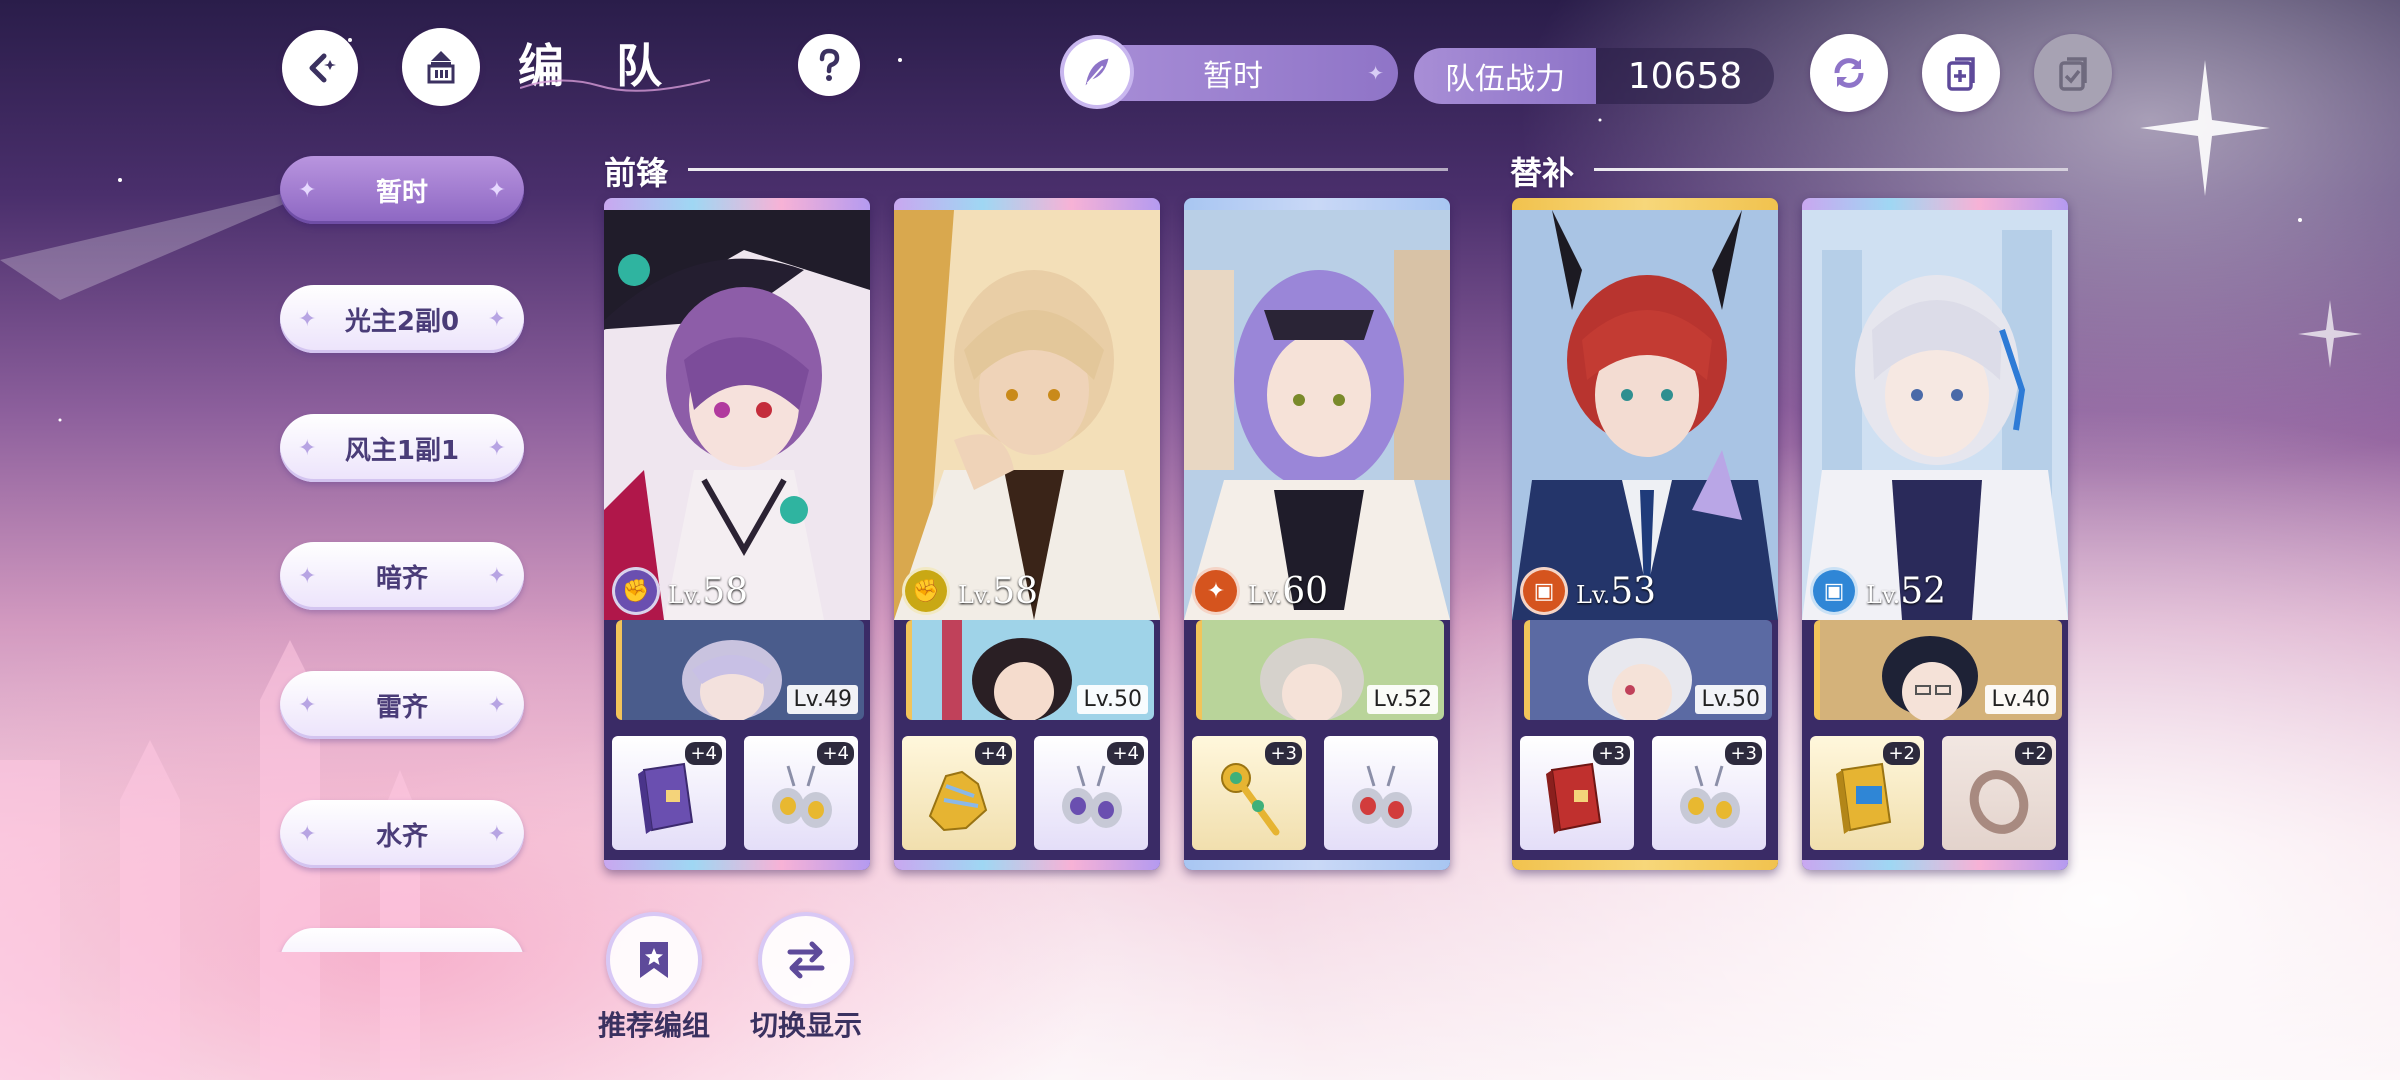 Image resolution: width=2400 pixels, height=1080 pixels. Describe the element at coordinates (636, 173) in the screenshot. I see `front-section-title: 前锋` at that location.